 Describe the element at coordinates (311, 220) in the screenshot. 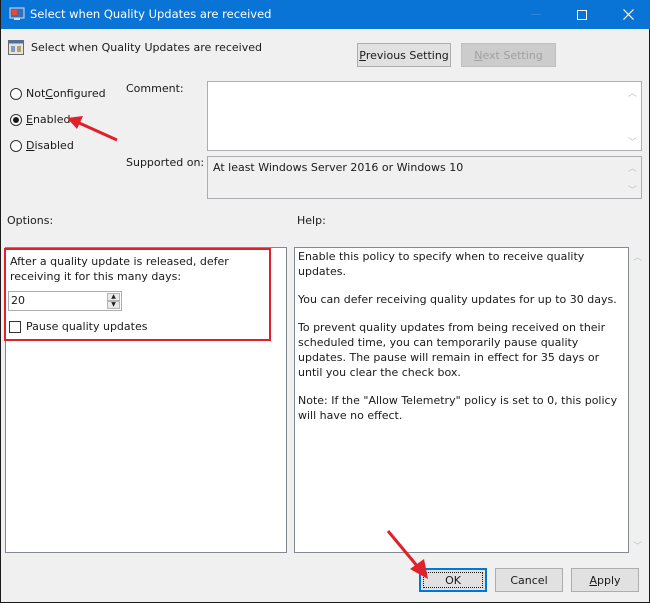

I see `help-label: Help:` at that location.